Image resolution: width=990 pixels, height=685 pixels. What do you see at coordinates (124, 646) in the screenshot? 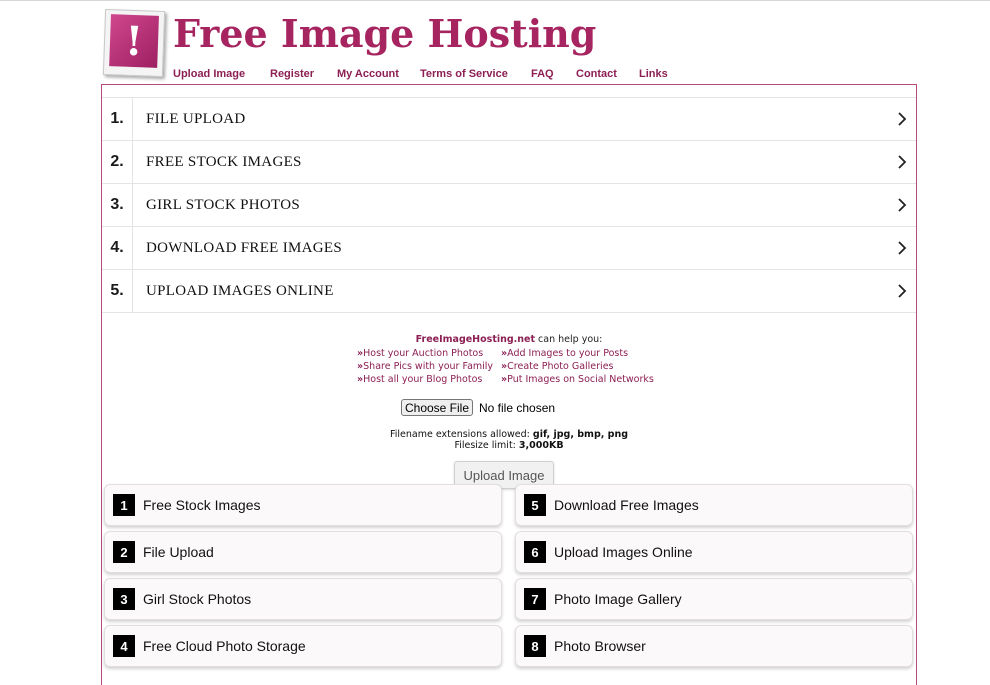
I see `grid-item-number: 4` at bounding box center [124, 646].